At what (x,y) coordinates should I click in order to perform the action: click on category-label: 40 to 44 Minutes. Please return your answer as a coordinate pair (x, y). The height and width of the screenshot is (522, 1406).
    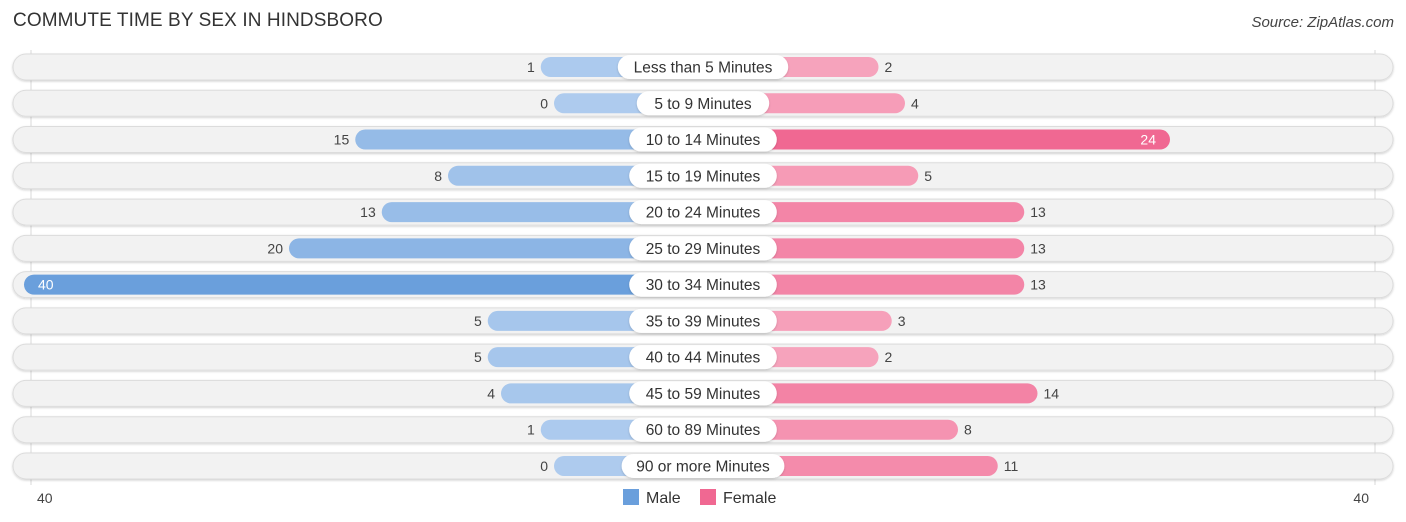
    Looking at the image, I should click on (703, 358).